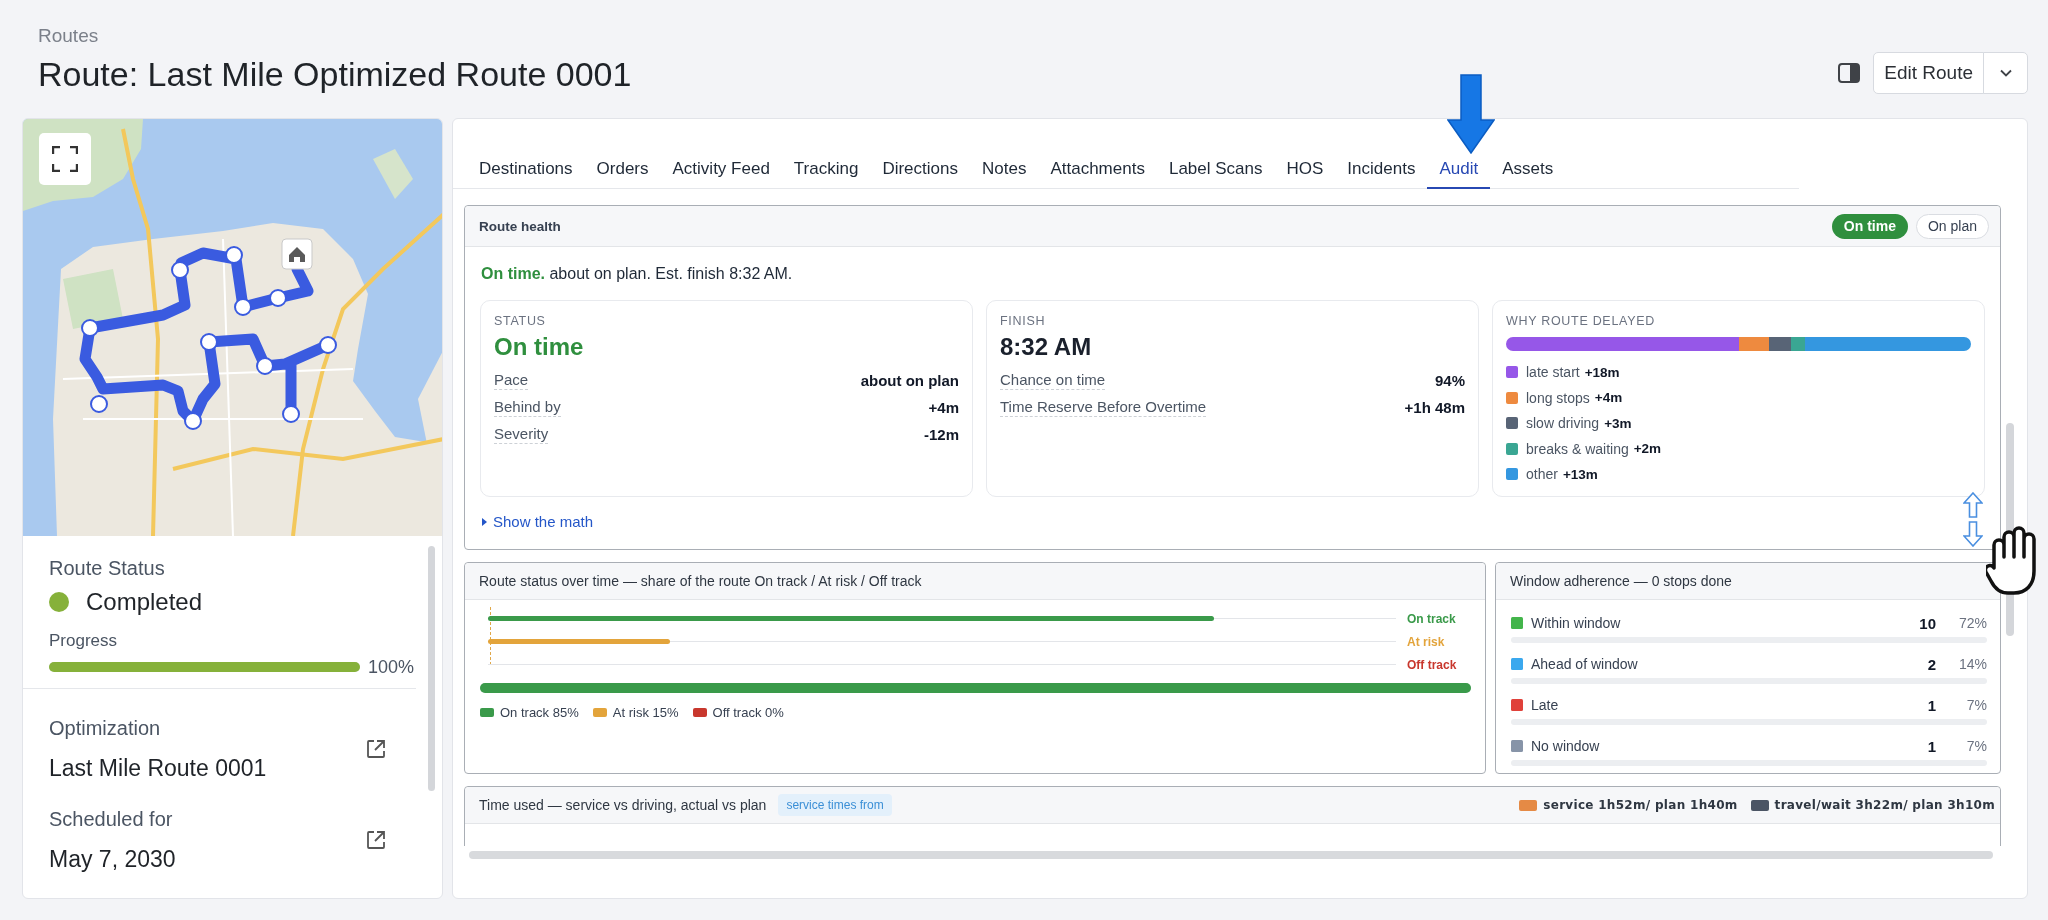 This screenshot has height=920, width=2048. What do you see at coordinates (1528, 174) in the screenshot?
I see `tab: Assets` at bounding box center [1528, 174].